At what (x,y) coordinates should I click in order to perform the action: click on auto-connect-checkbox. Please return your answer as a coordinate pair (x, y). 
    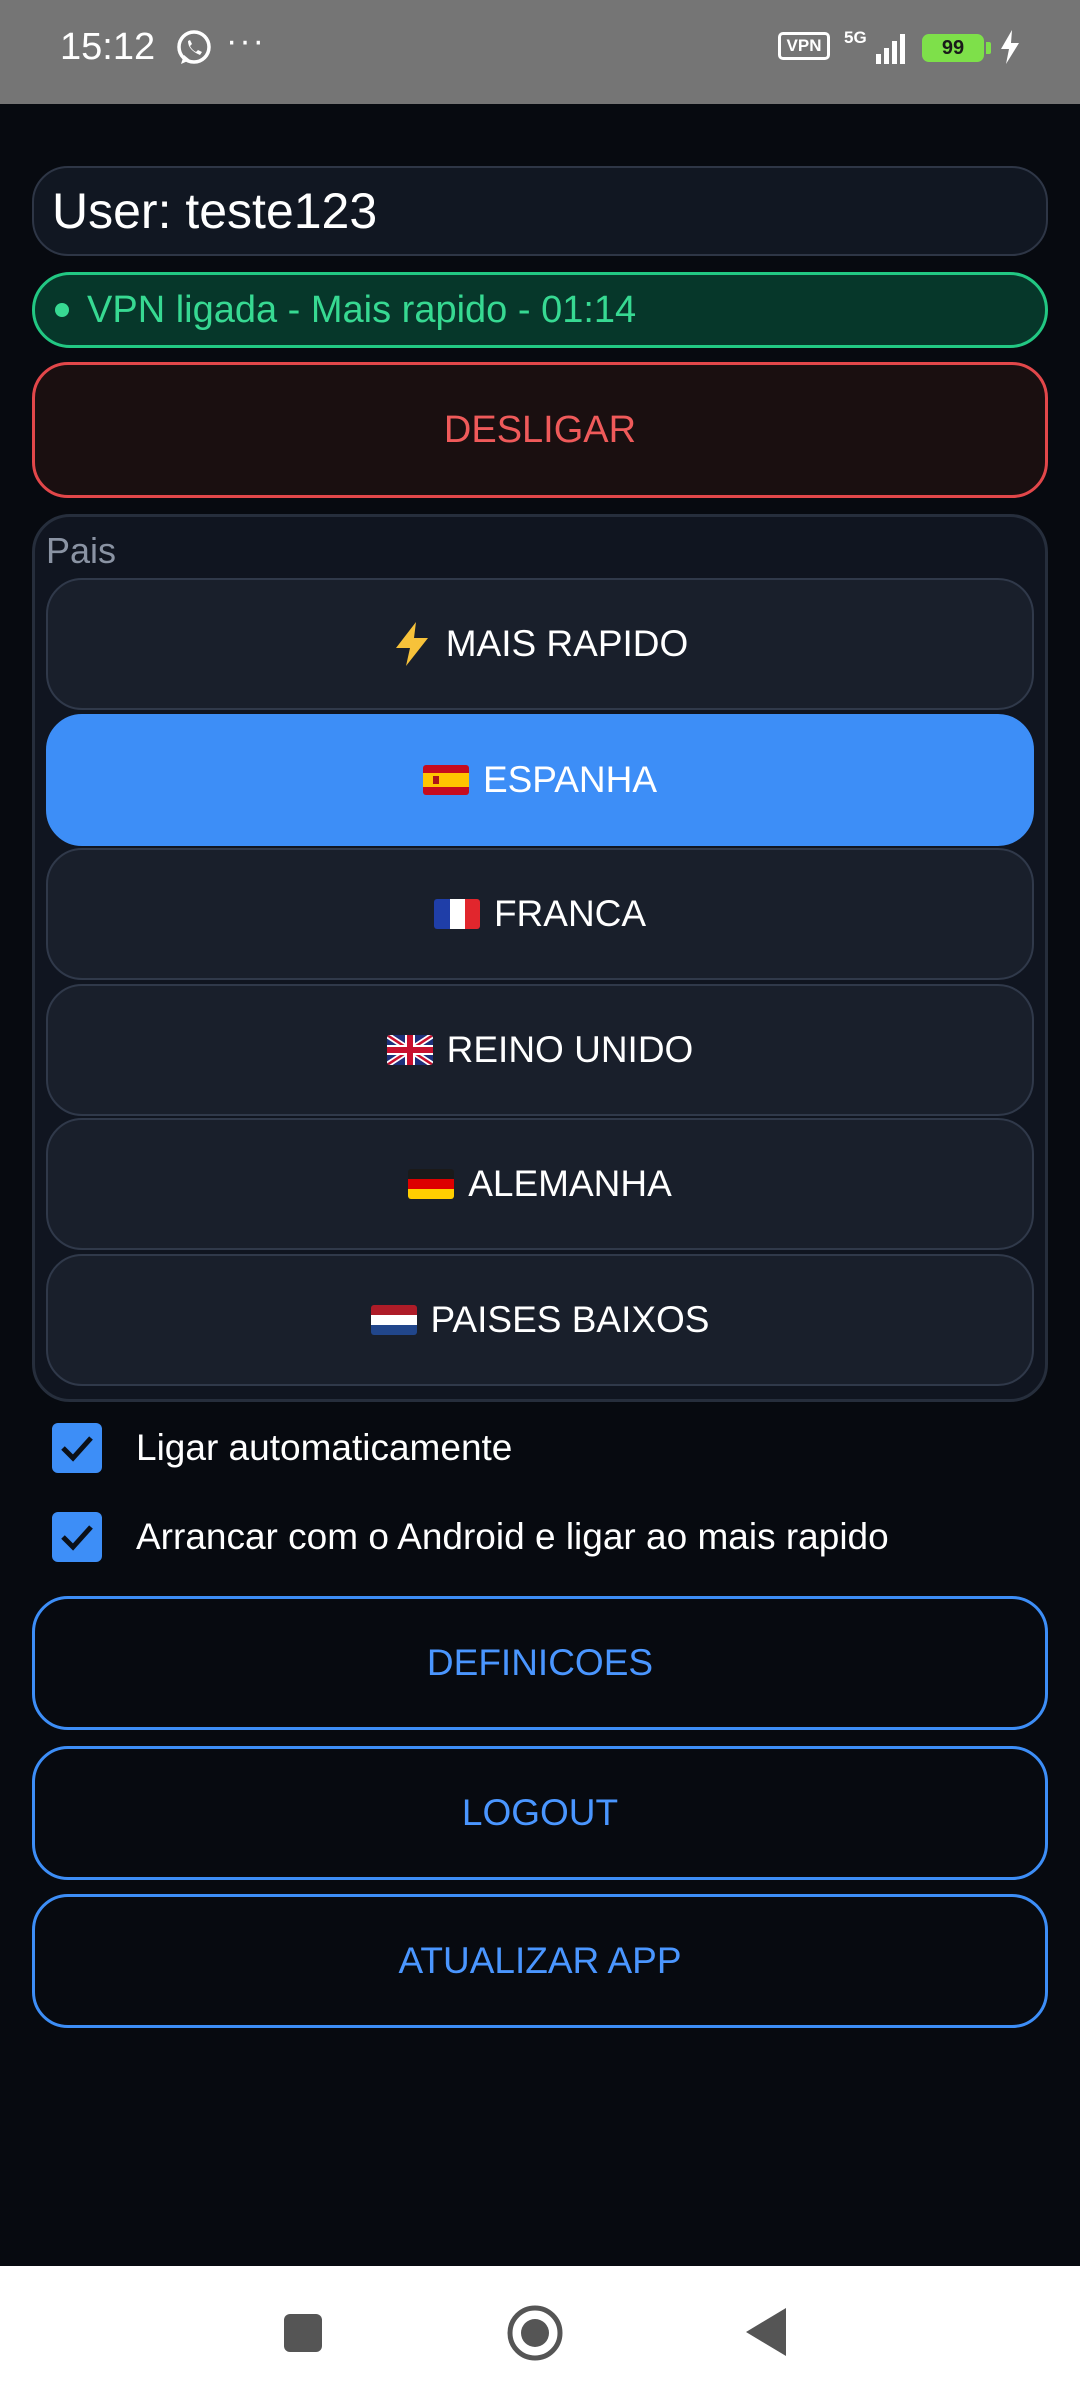
    Looking at the image, I should click on (77, 1448).